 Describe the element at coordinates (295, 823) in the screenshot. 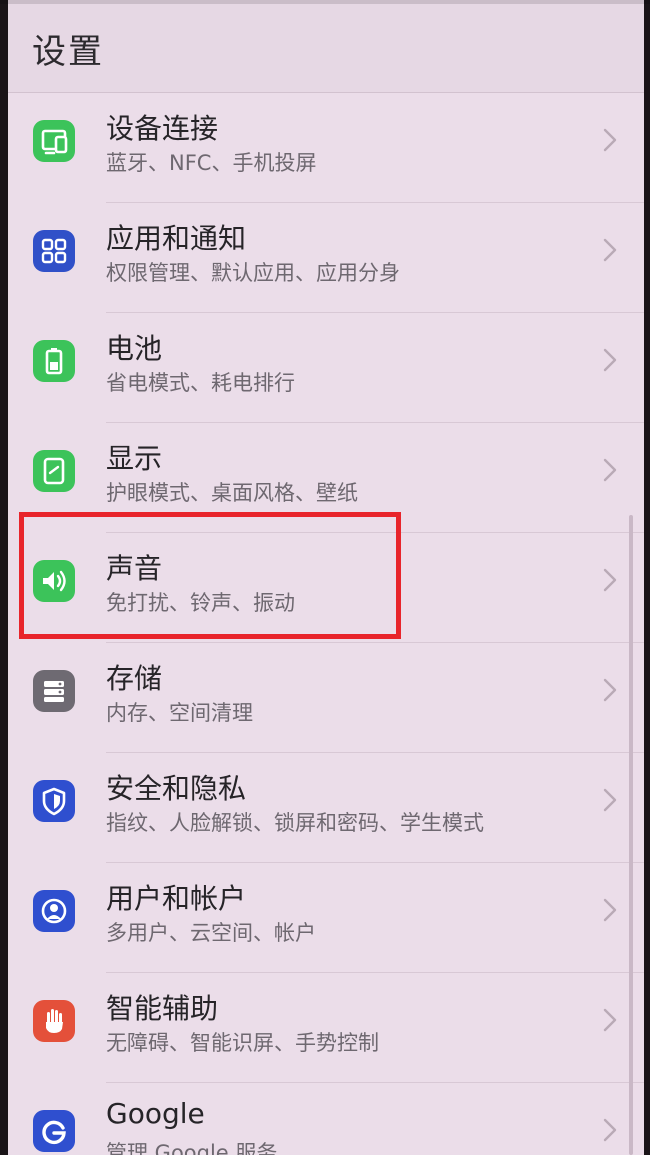

I see `item-subtitle: 指纹、人脸解锁、锁屏和密码、学生模式` at that location.